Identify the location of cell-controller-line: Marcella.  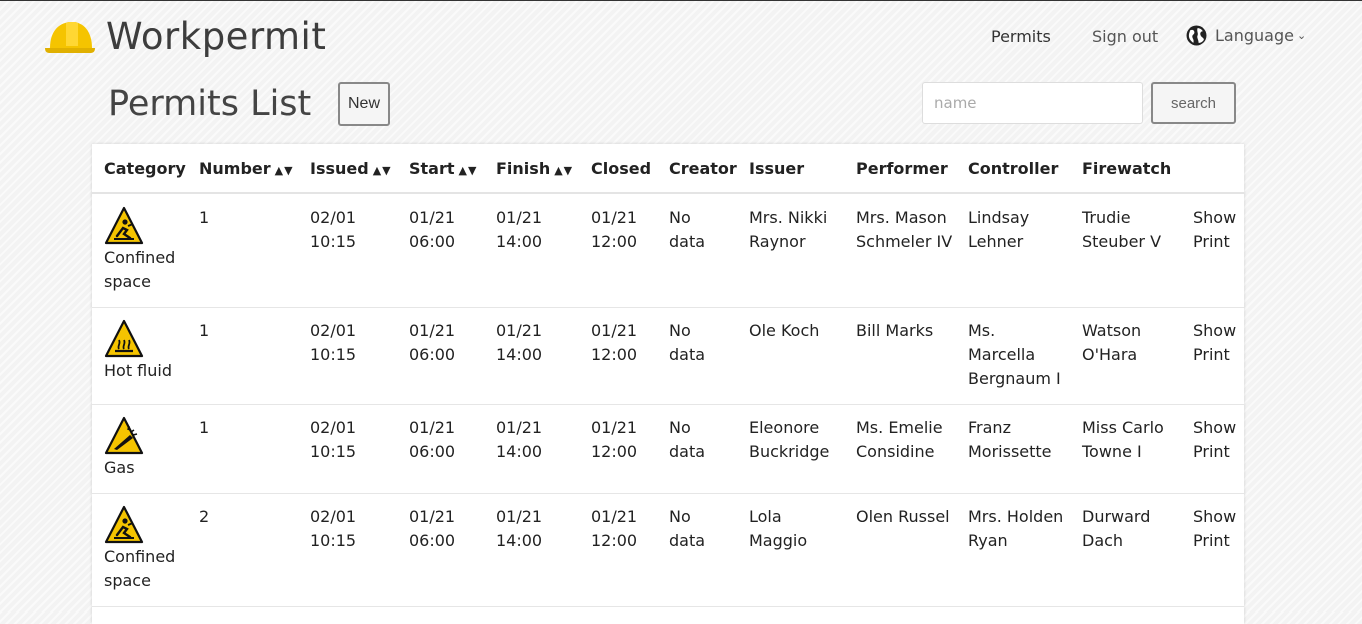
(1002, 354).